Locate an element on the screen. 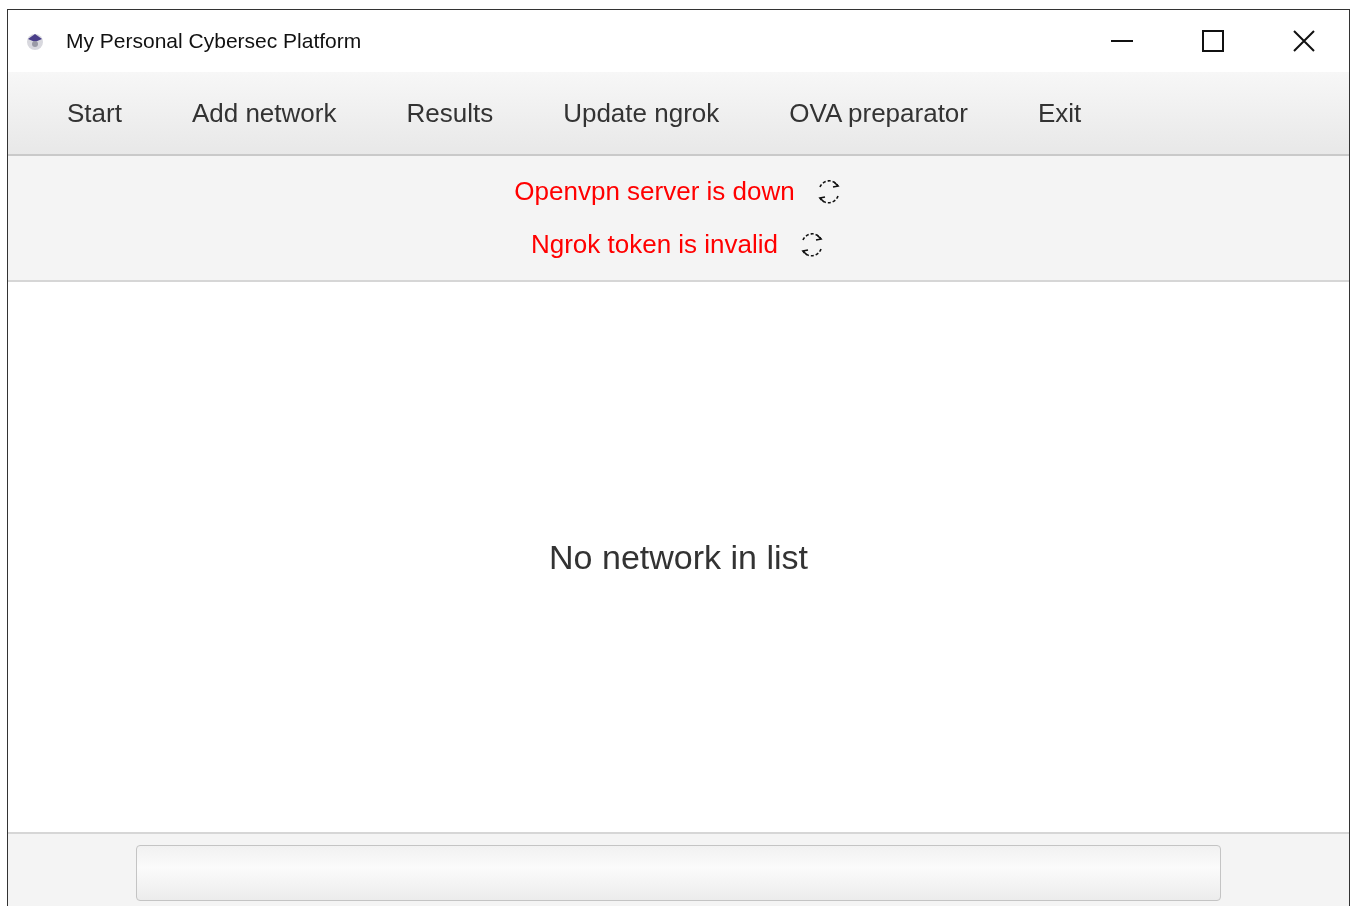 The height and width of the screenshot is (906, 1356). empty-message: No network in list is located at coordinates (678, 557).